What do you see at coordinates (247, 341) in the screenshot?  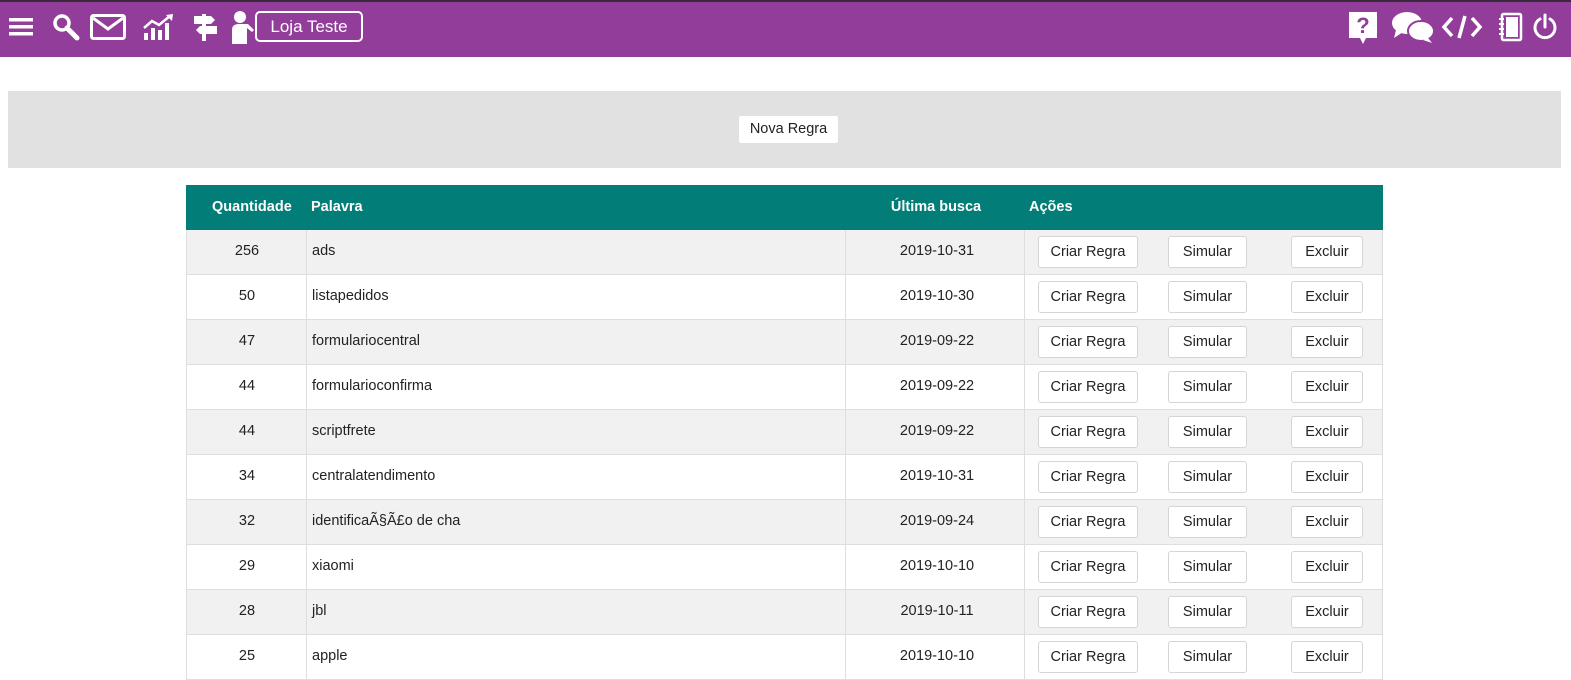 I see `quantity-cell: 47` at bounding box center [247, 341].